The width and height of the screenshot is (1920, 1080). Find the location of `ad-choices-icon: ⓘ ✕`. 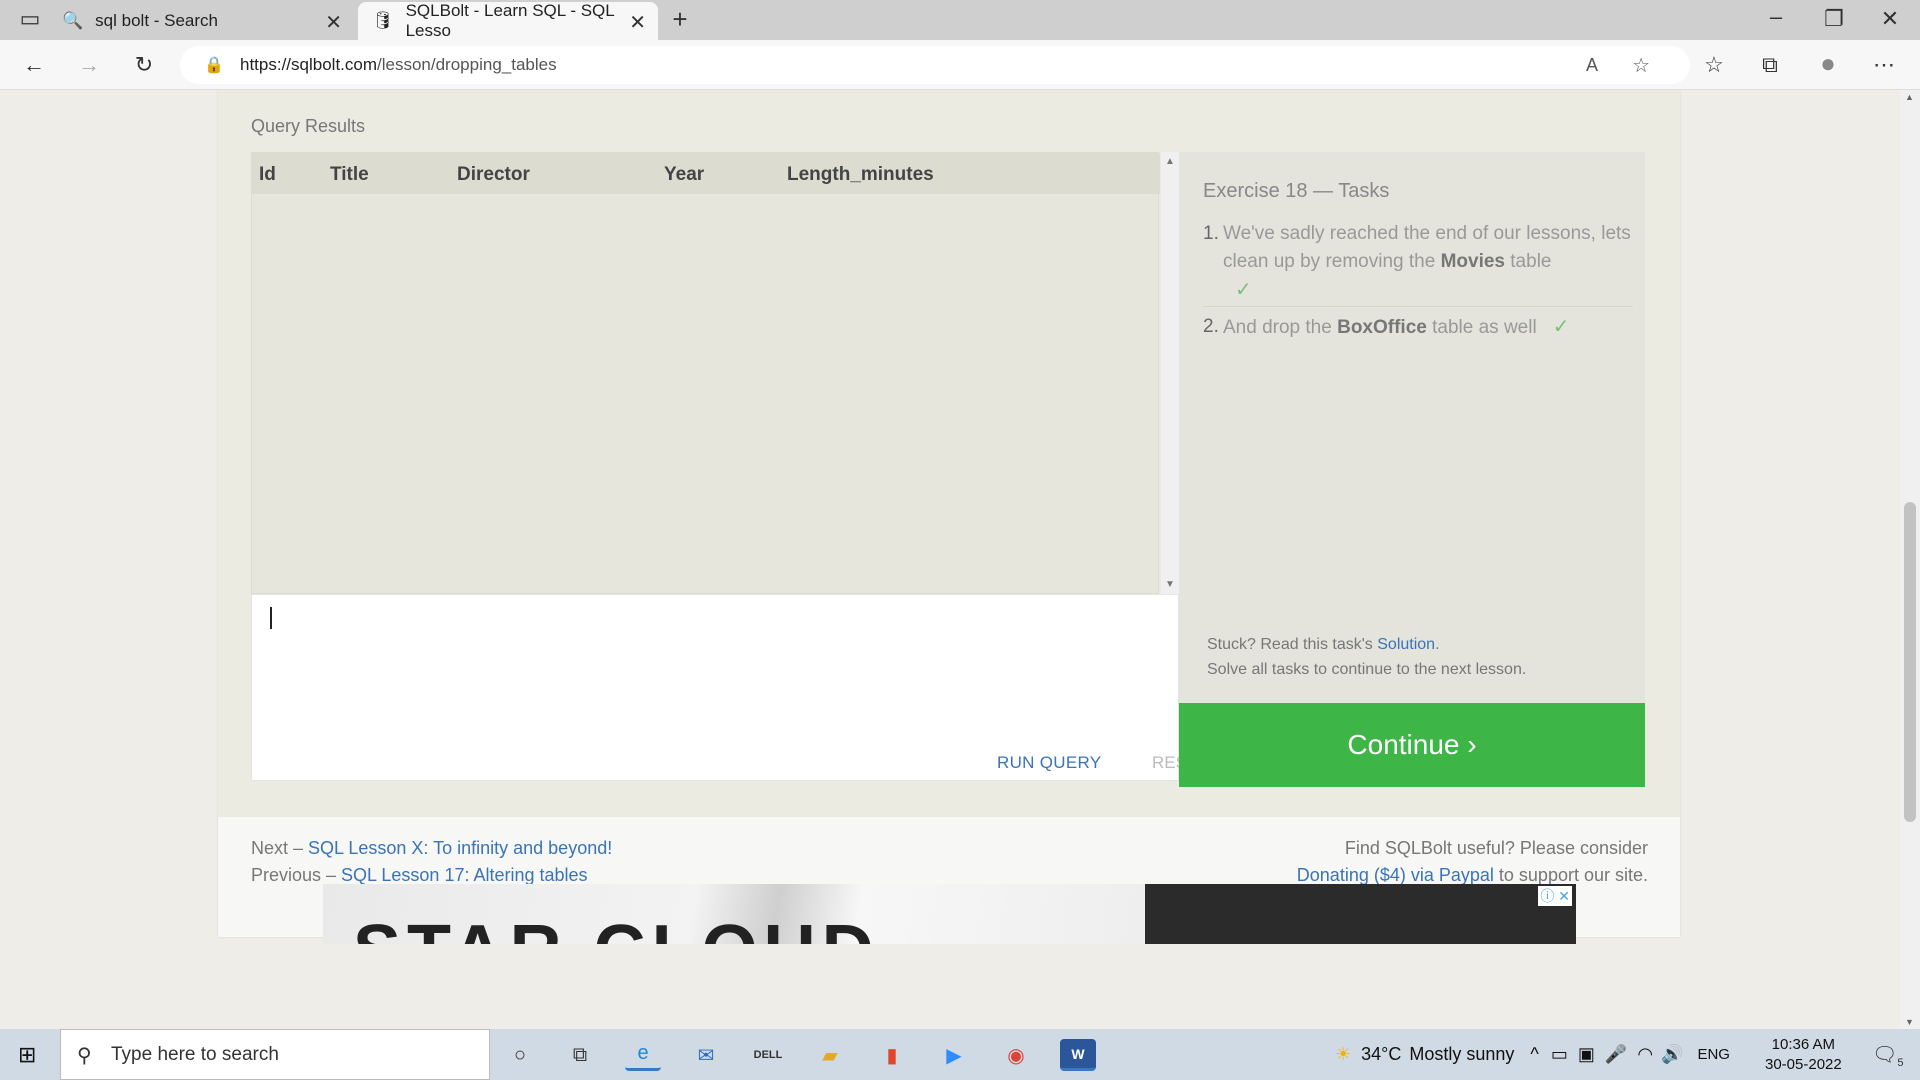

ad-choices-icon: ⓘ ✕ is located at coordinates (1555, 896).